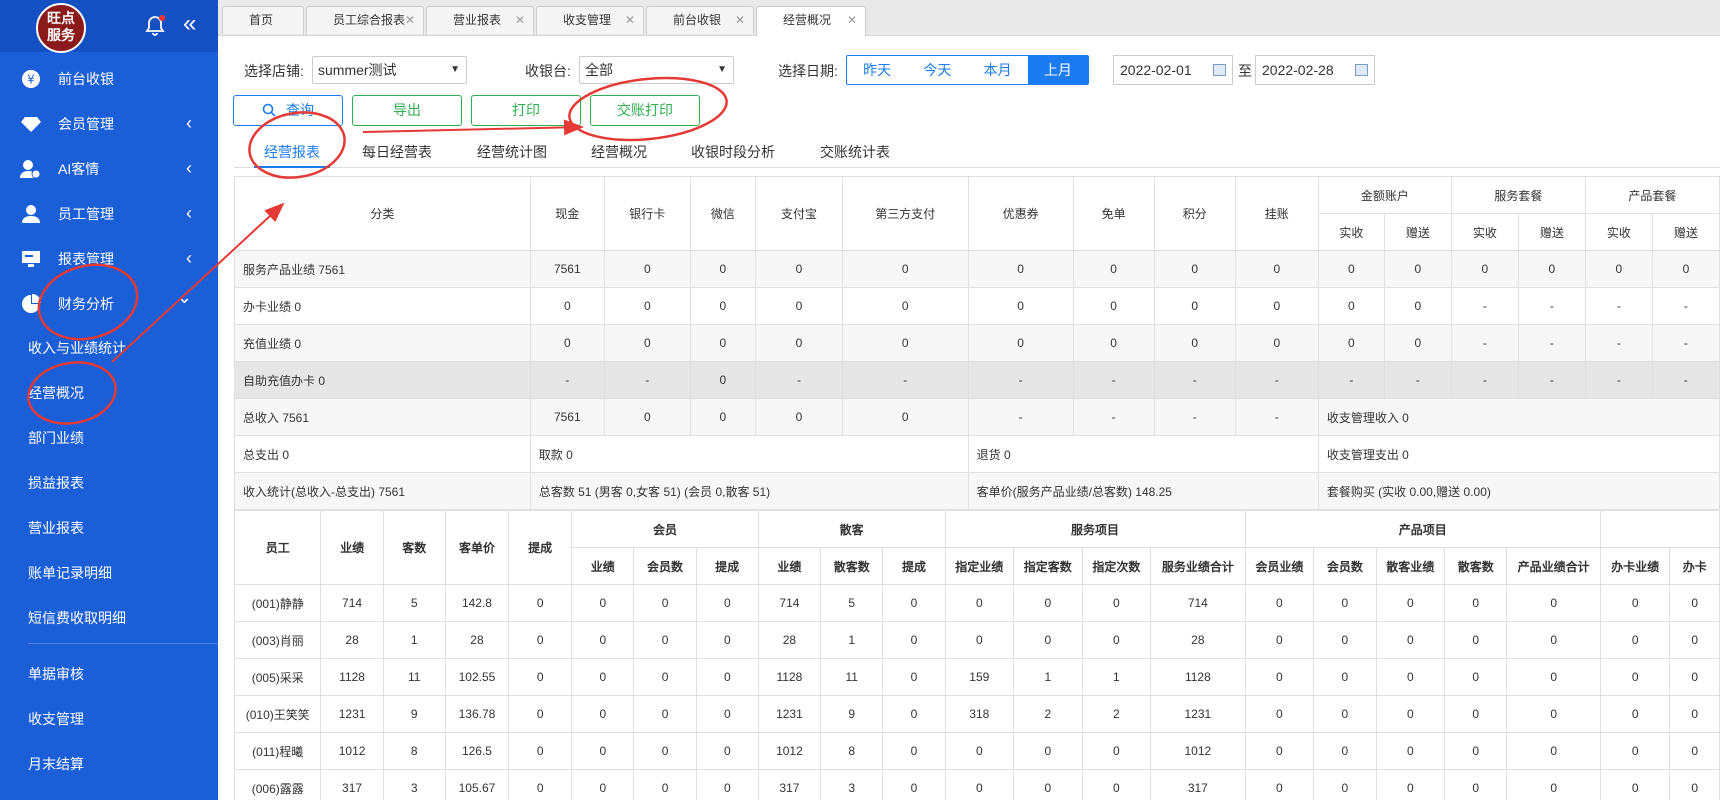 This screenshot has width=1720, height=800. Describe the element at coordinates (414, 603) in the screenshot. I see `table-cell: 5` at that location.